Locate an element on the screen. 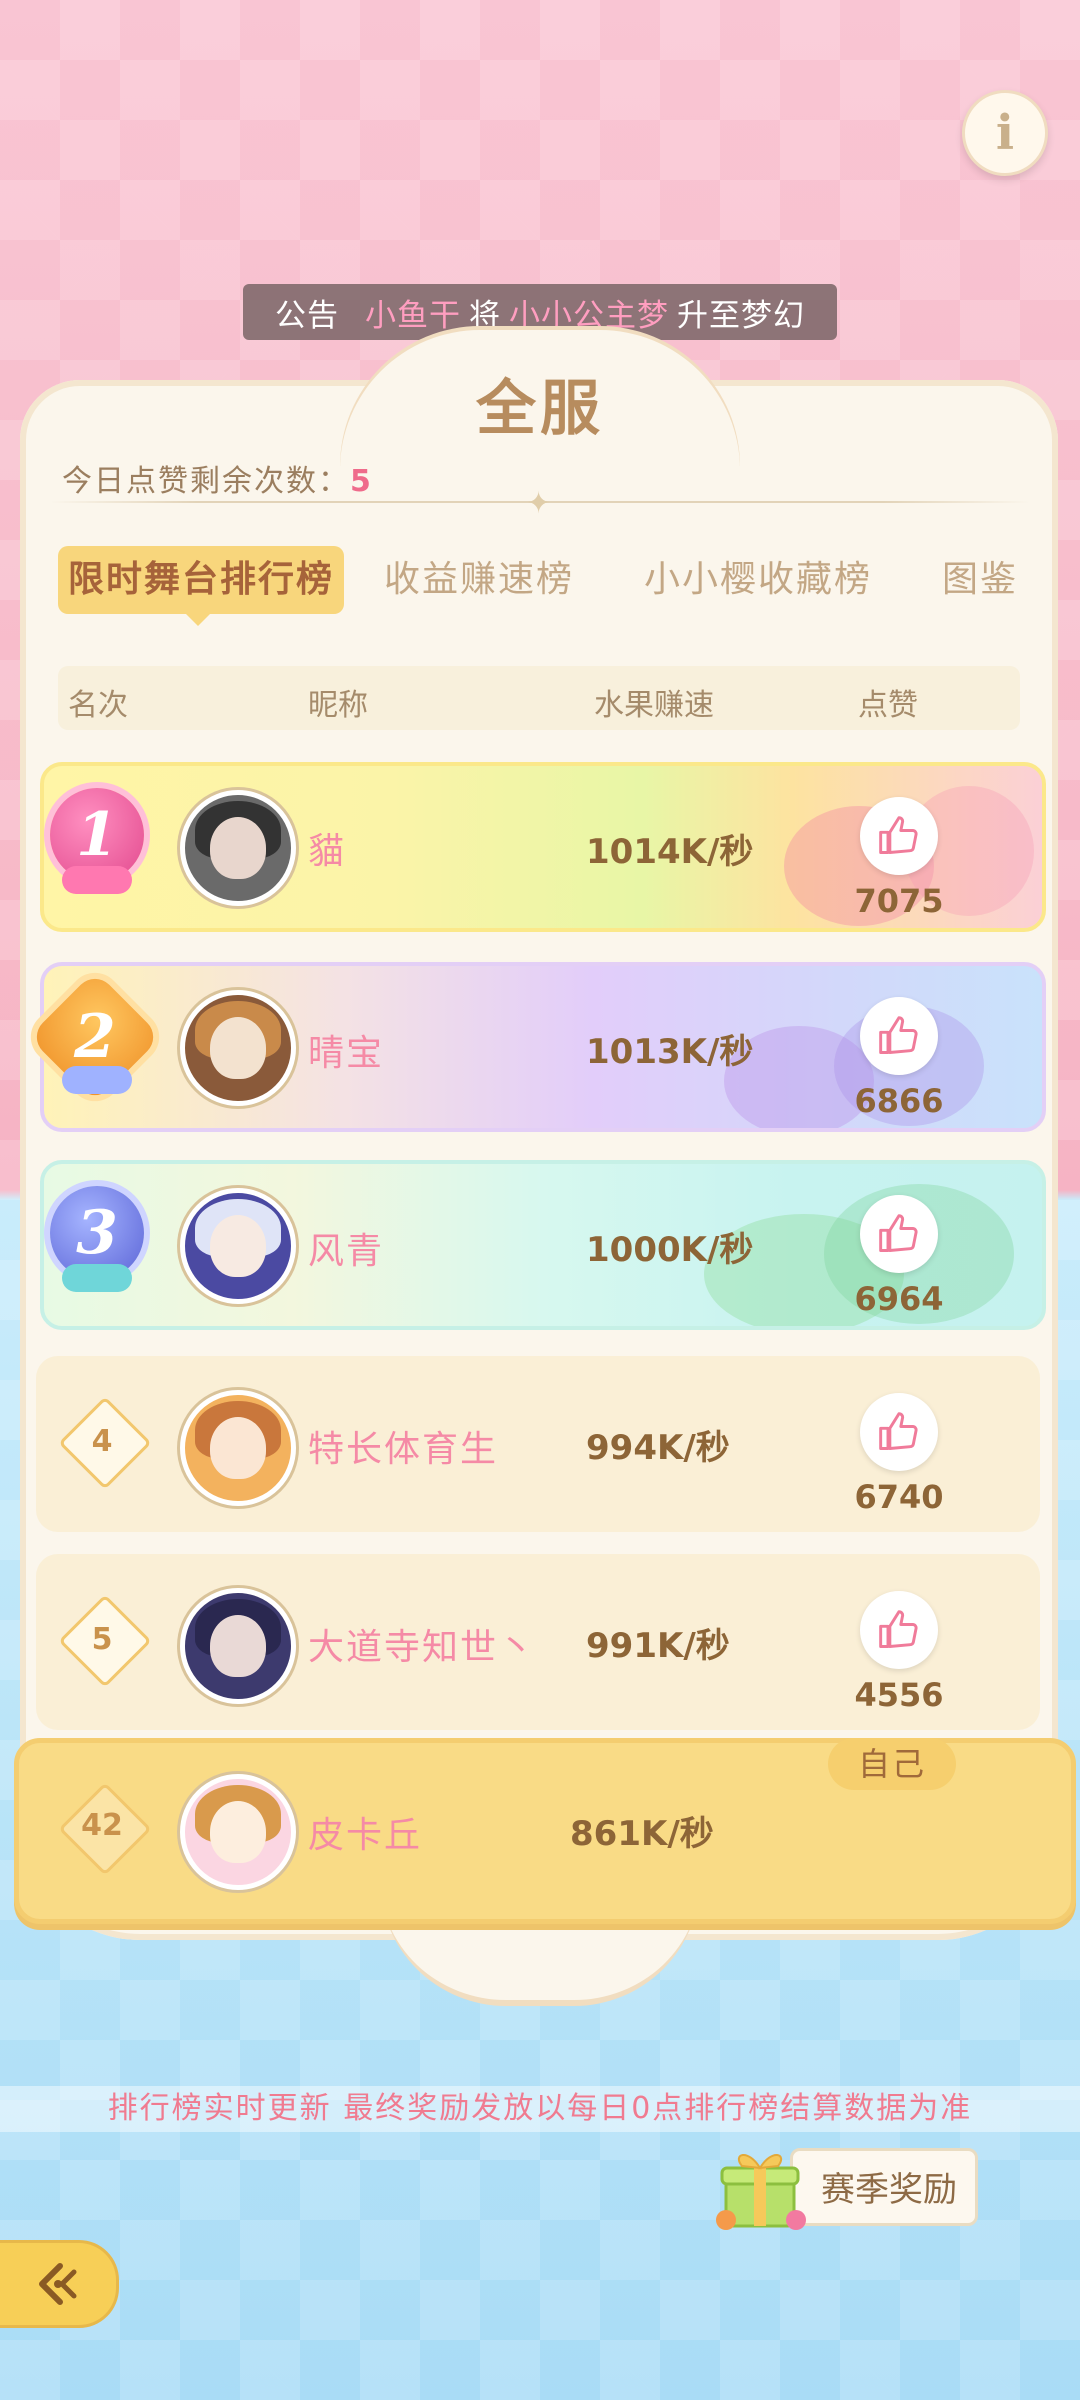  announcement-result: 升至梦幻 is located at coordinates (741, 315).